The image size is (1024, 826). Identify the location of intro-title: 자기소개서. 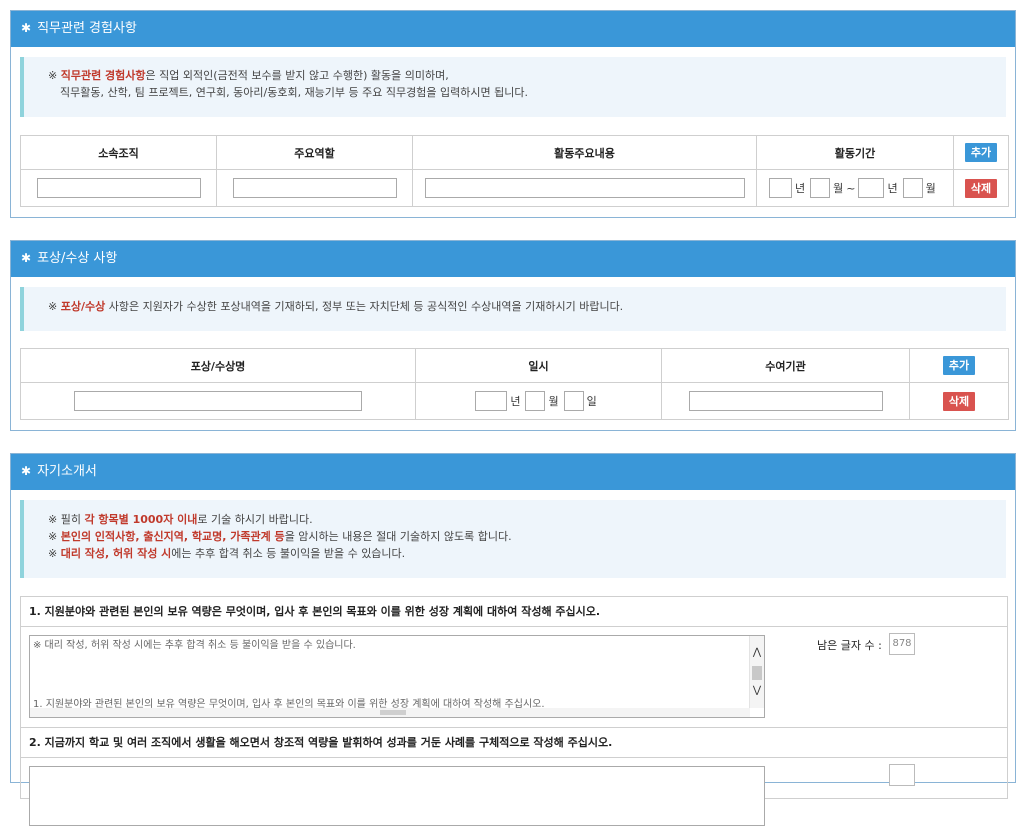
(67, 471).